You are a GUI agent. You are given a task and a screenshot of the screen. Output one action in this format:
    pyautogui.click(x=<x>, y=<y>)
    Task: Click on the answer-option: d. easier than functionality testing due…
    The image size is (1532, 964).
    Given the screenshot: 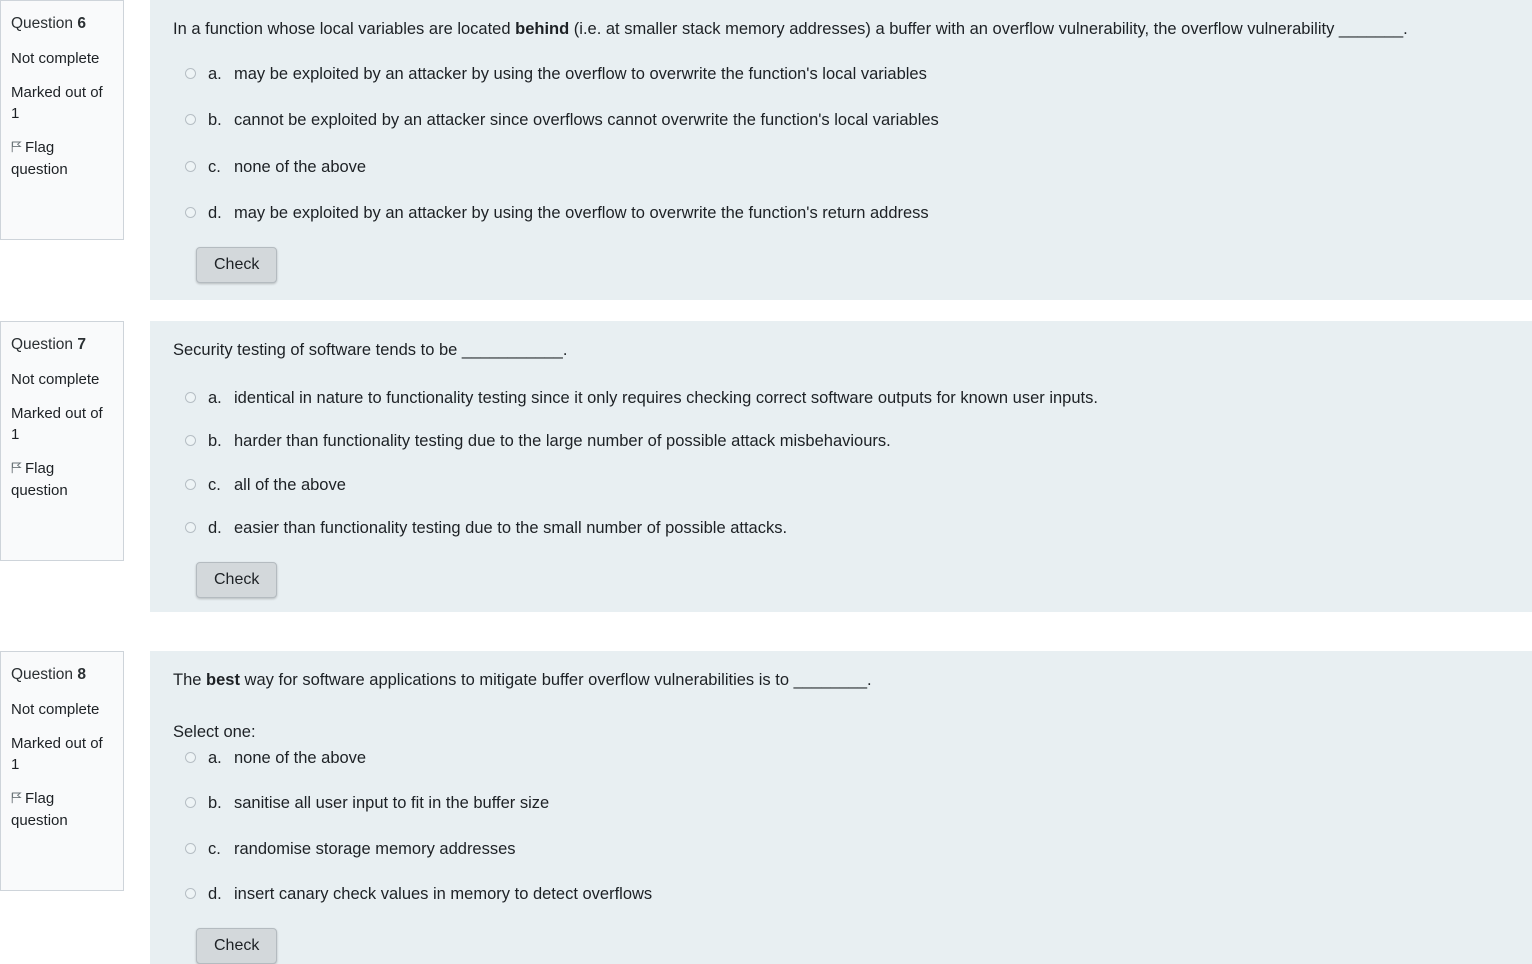 What is the action you would take?
    pyautogui.click(x=842, y=528)
    